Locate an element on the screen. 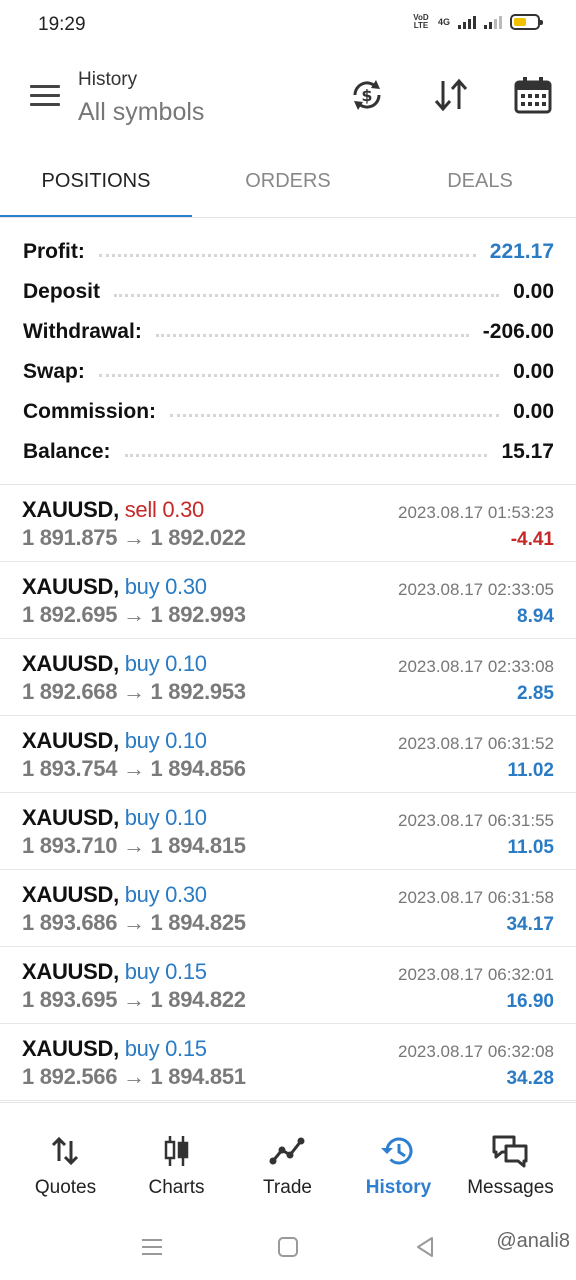 This screenshot has height=1280, width=576. tab-deals: DEALS is located at coordinates (480, 186).